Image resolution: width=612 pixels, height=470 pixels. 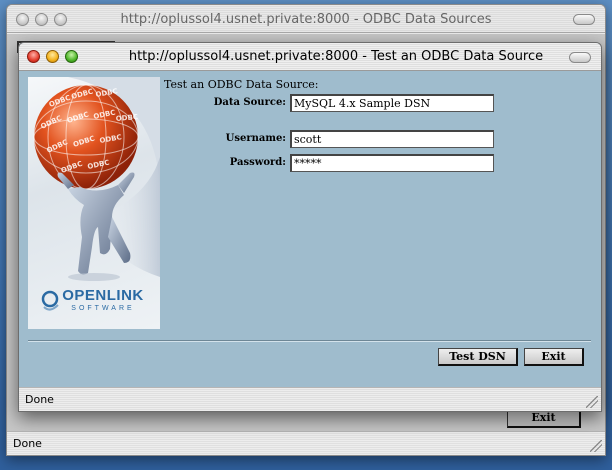 What do you see at coordinates (27, 443) in the screenshot?
I see `back-status-text: Done` at bounding box center [27, 443].